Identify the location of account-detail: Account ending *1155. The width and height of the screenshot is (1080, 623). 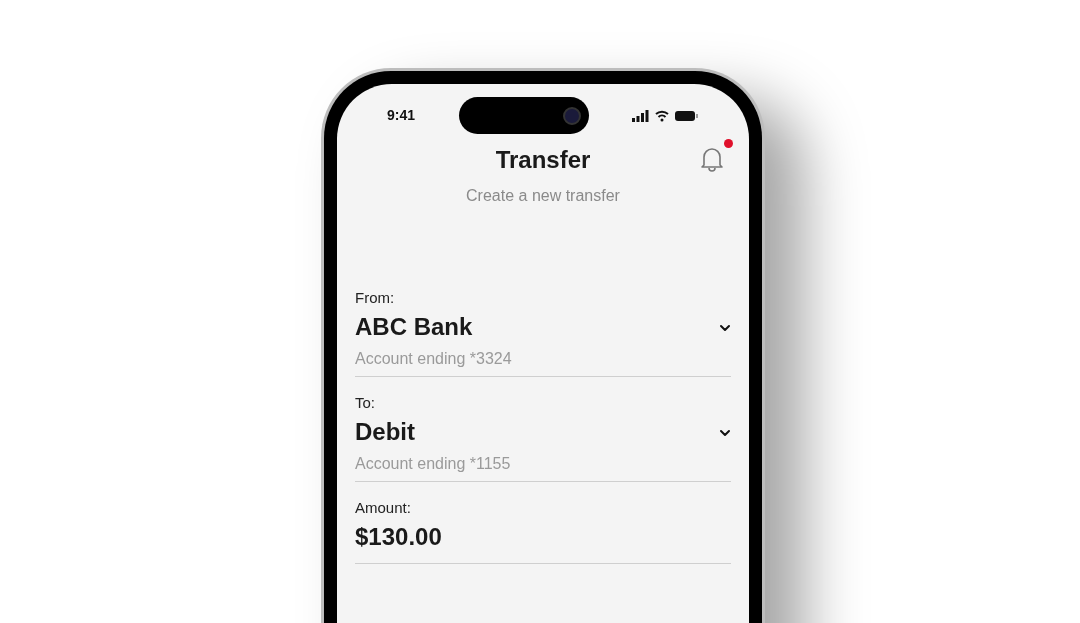
(433, 464).